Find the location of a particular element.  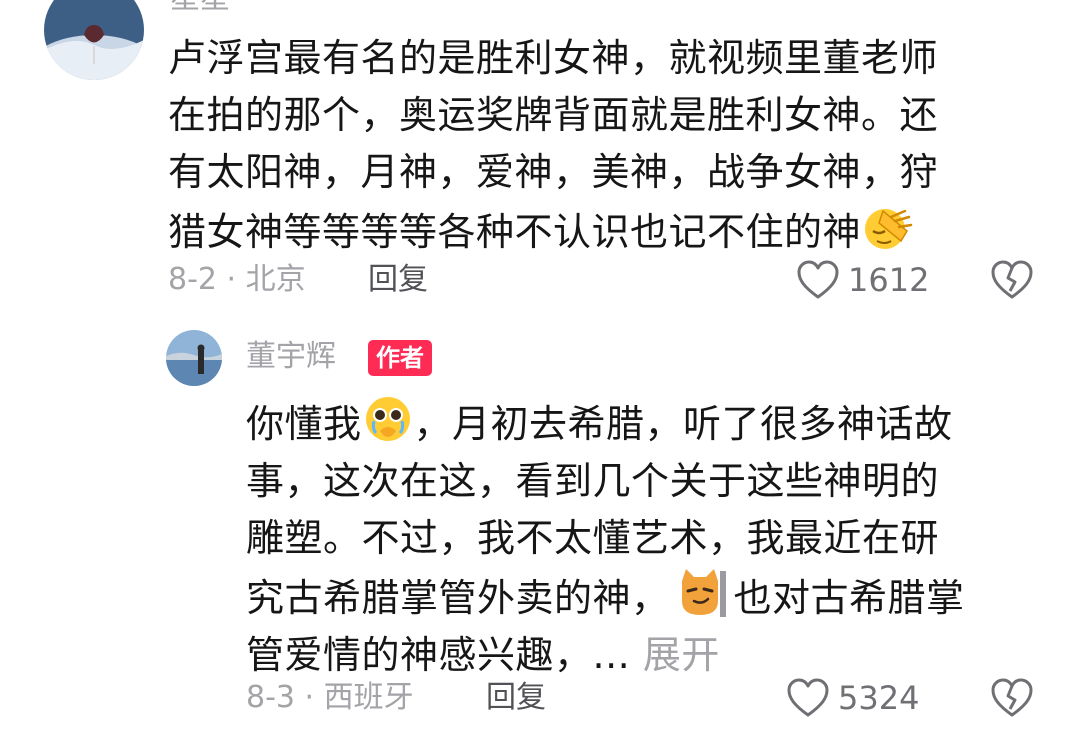

comment-line: 猎女神等等等等各种不认识也记不住的神 is located at coordinates (553, 231).